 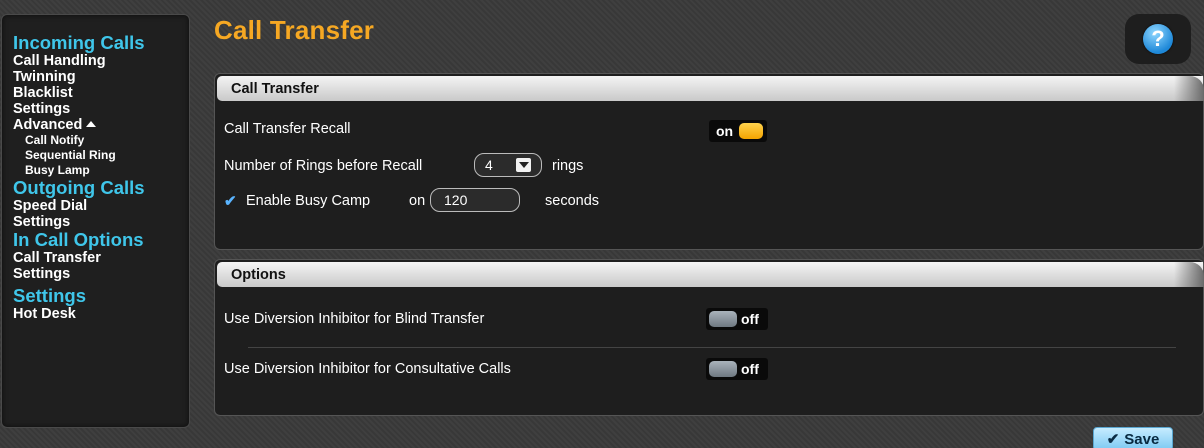 What do you see at coordinates (101, 170) in the screenshot?
I see `nav-subitem-busy-lamp: Busy Lamp` at bounding box center [101, 170].